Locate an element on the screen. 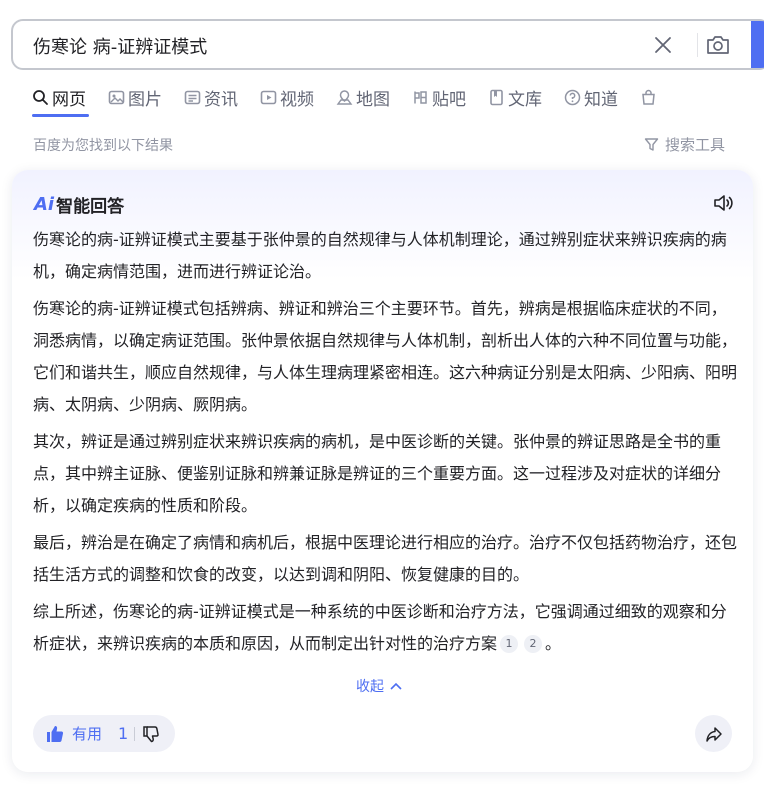  collapse-label: 收起 is located at coordinates (370, 687).